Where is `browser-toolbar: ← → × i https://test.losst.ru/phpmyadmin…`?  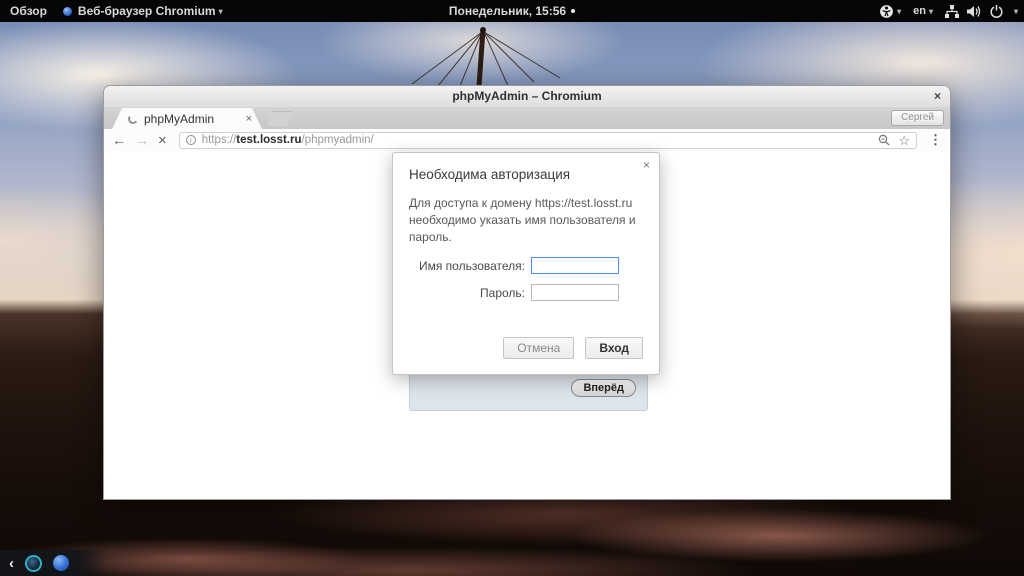 browser-toolbar: ← → × i https://test.losst.ru/phpmyadmin… is located at coordinates (527, 140).